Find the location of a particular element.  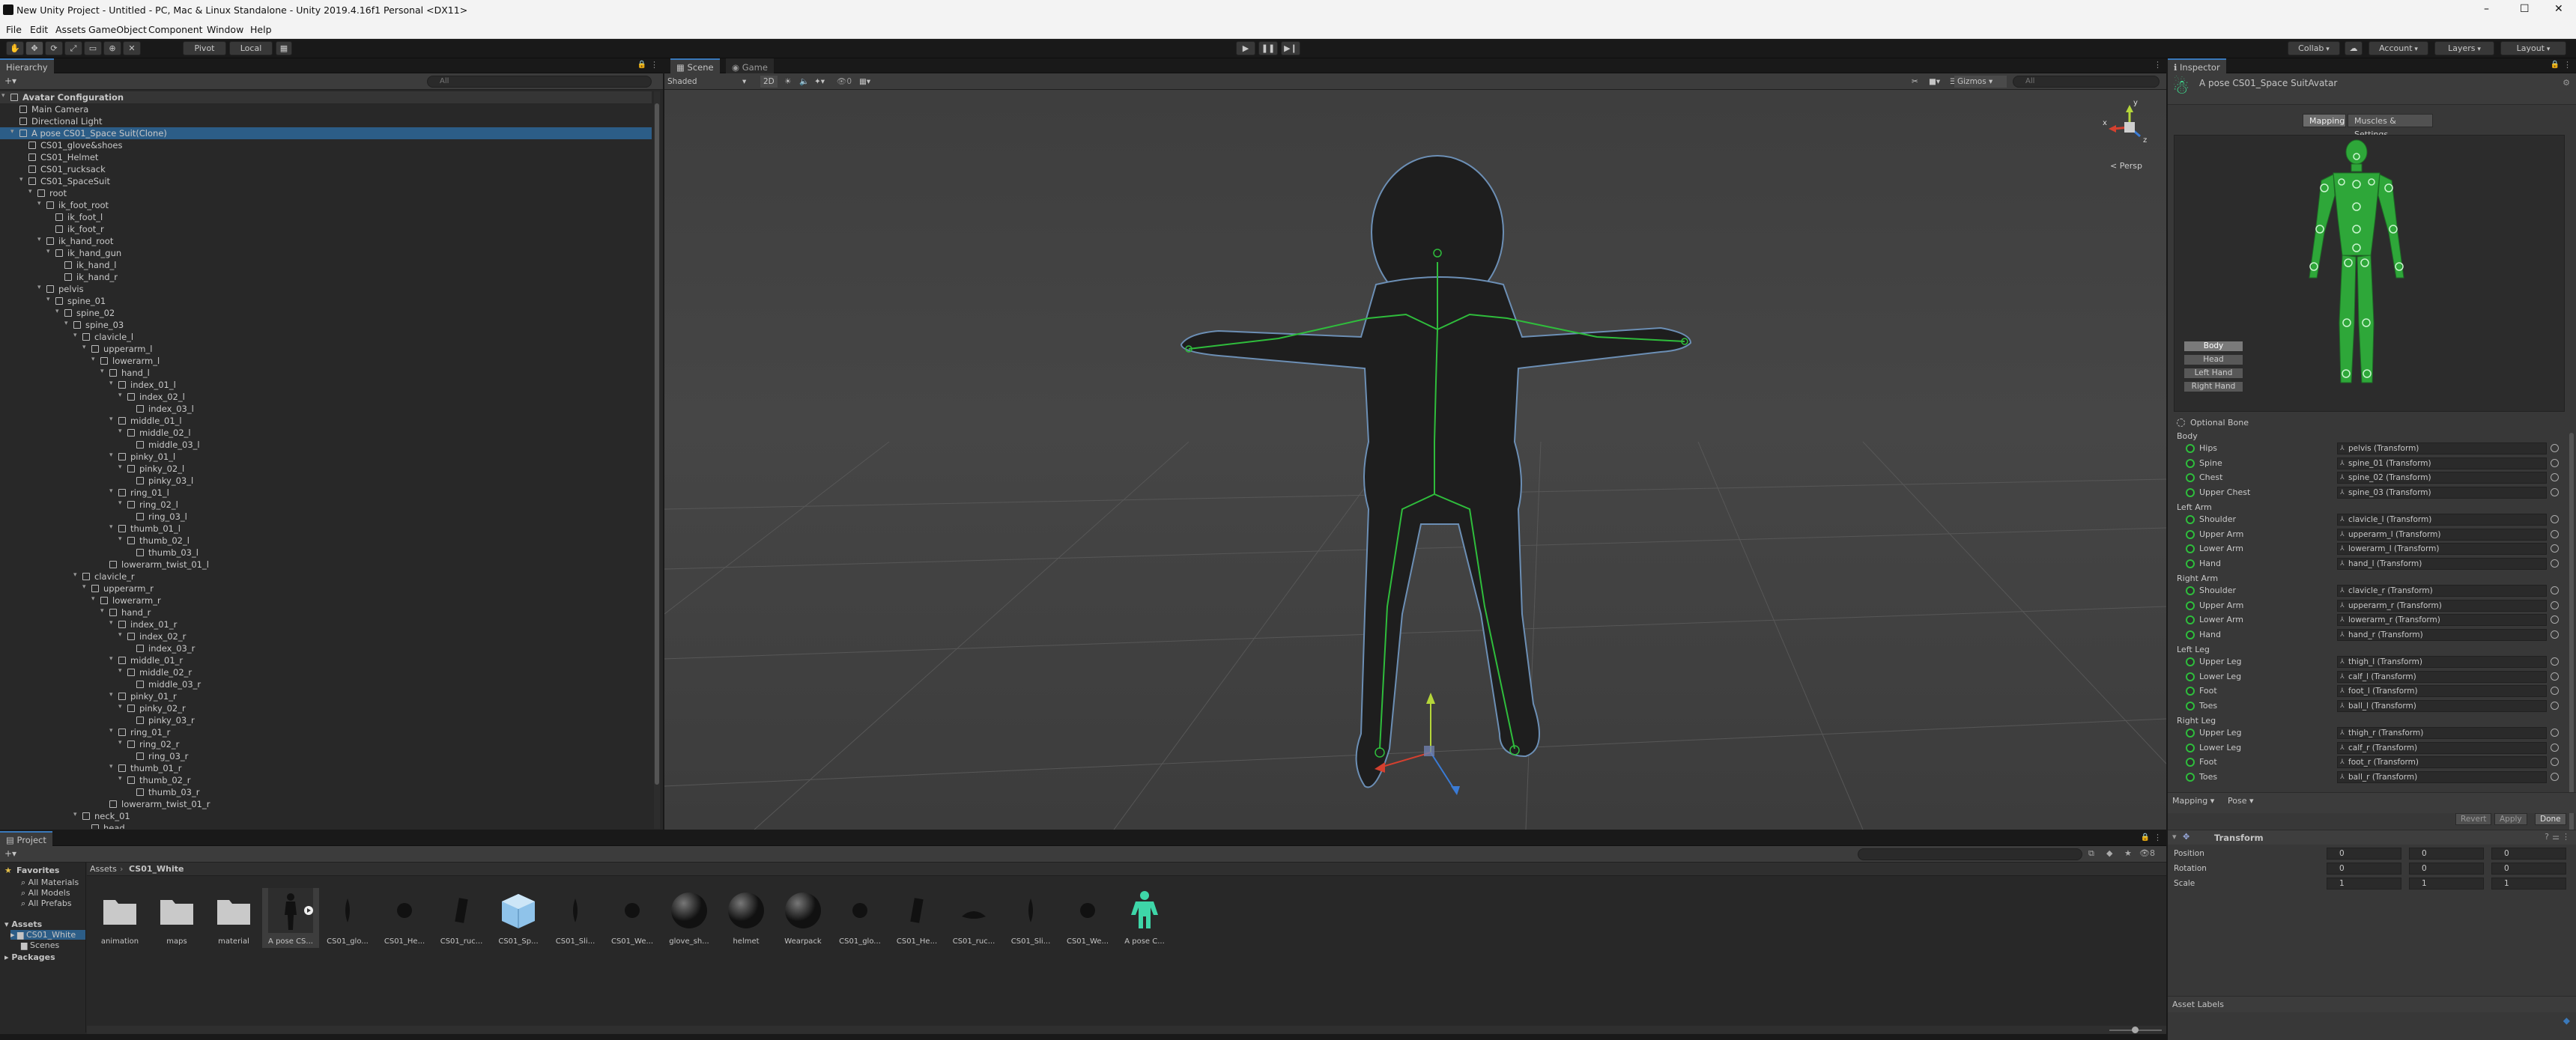

position-x-field: 0 is located at coordinates (2364, 854).